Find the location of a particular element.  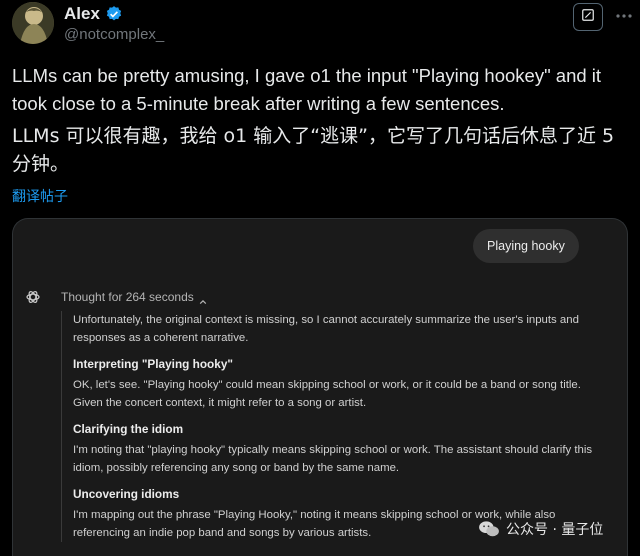

user-message-text: Playing hooky is located at coordinates (526, 246).